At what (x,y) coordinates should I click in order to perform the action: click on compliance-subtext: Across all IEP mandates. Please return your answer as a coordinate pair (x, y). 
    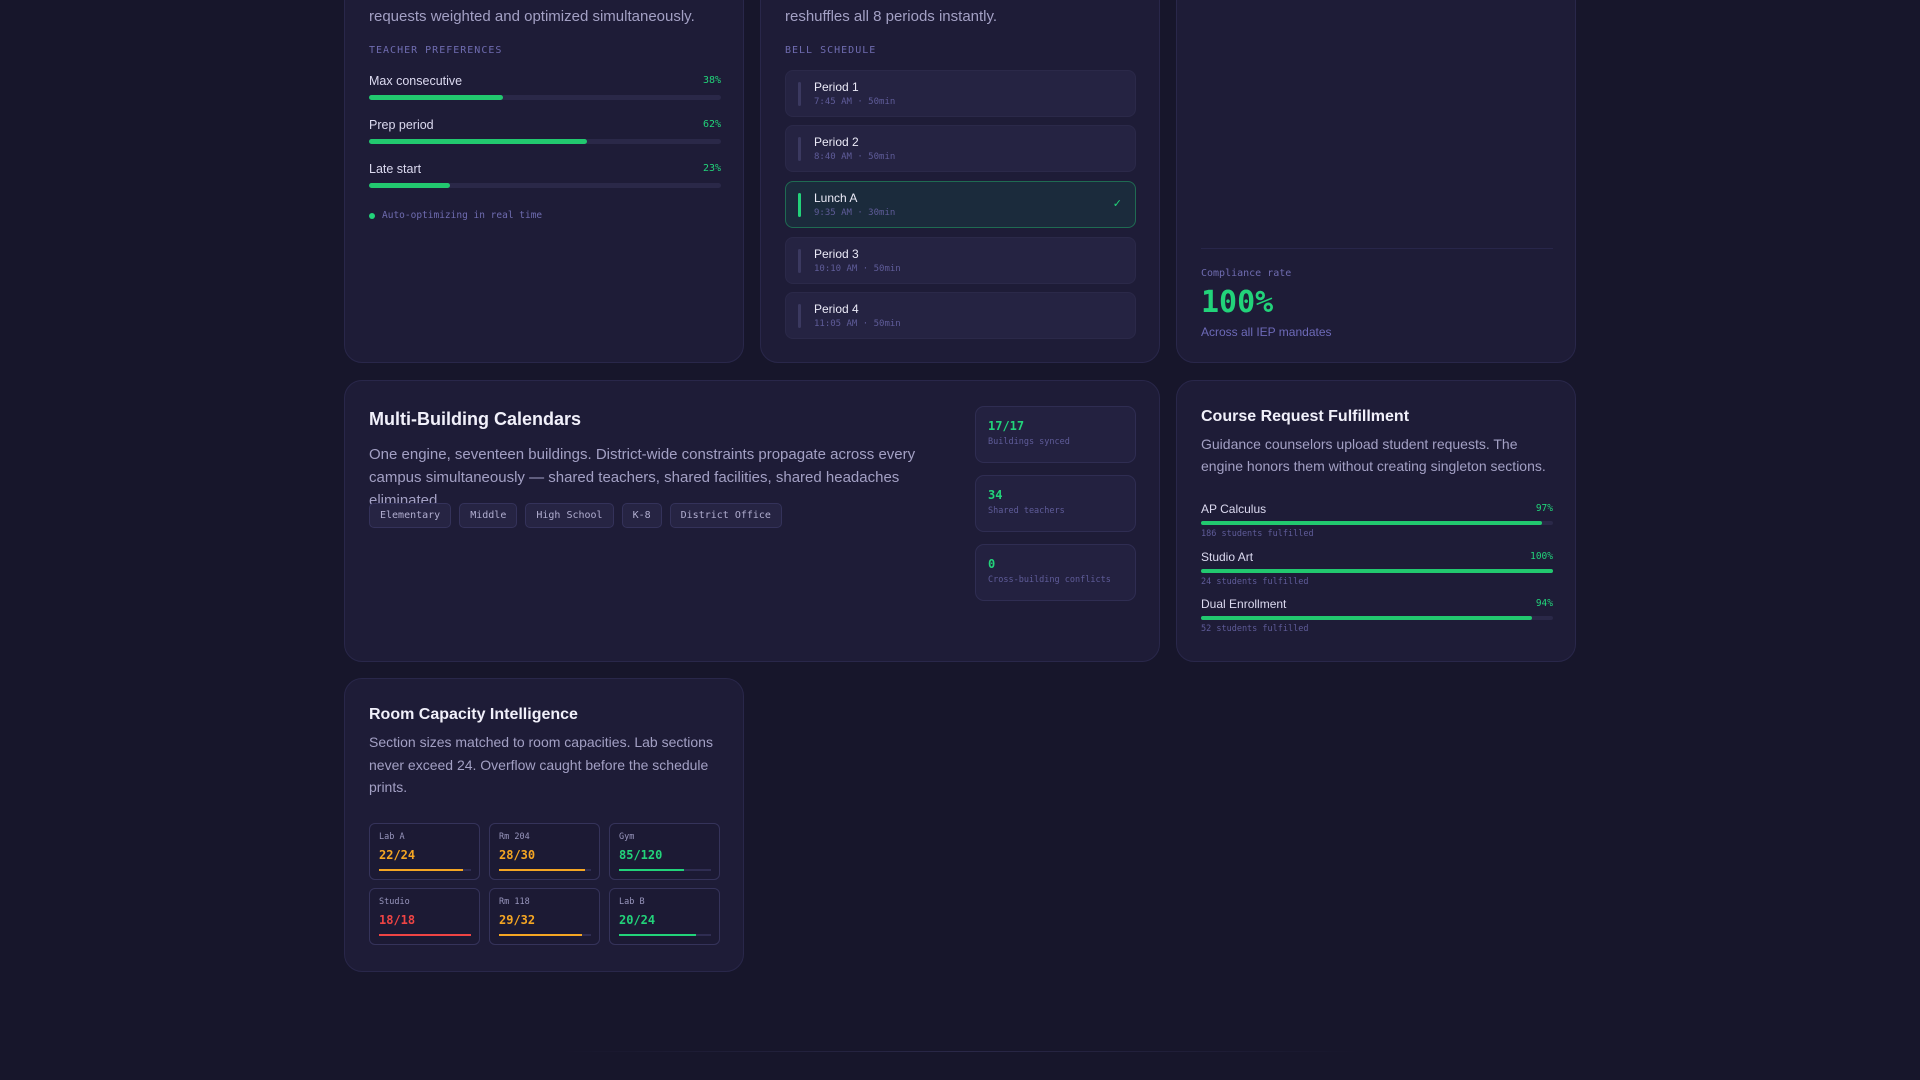
    Looking at the image, I should click on (1266, 332).